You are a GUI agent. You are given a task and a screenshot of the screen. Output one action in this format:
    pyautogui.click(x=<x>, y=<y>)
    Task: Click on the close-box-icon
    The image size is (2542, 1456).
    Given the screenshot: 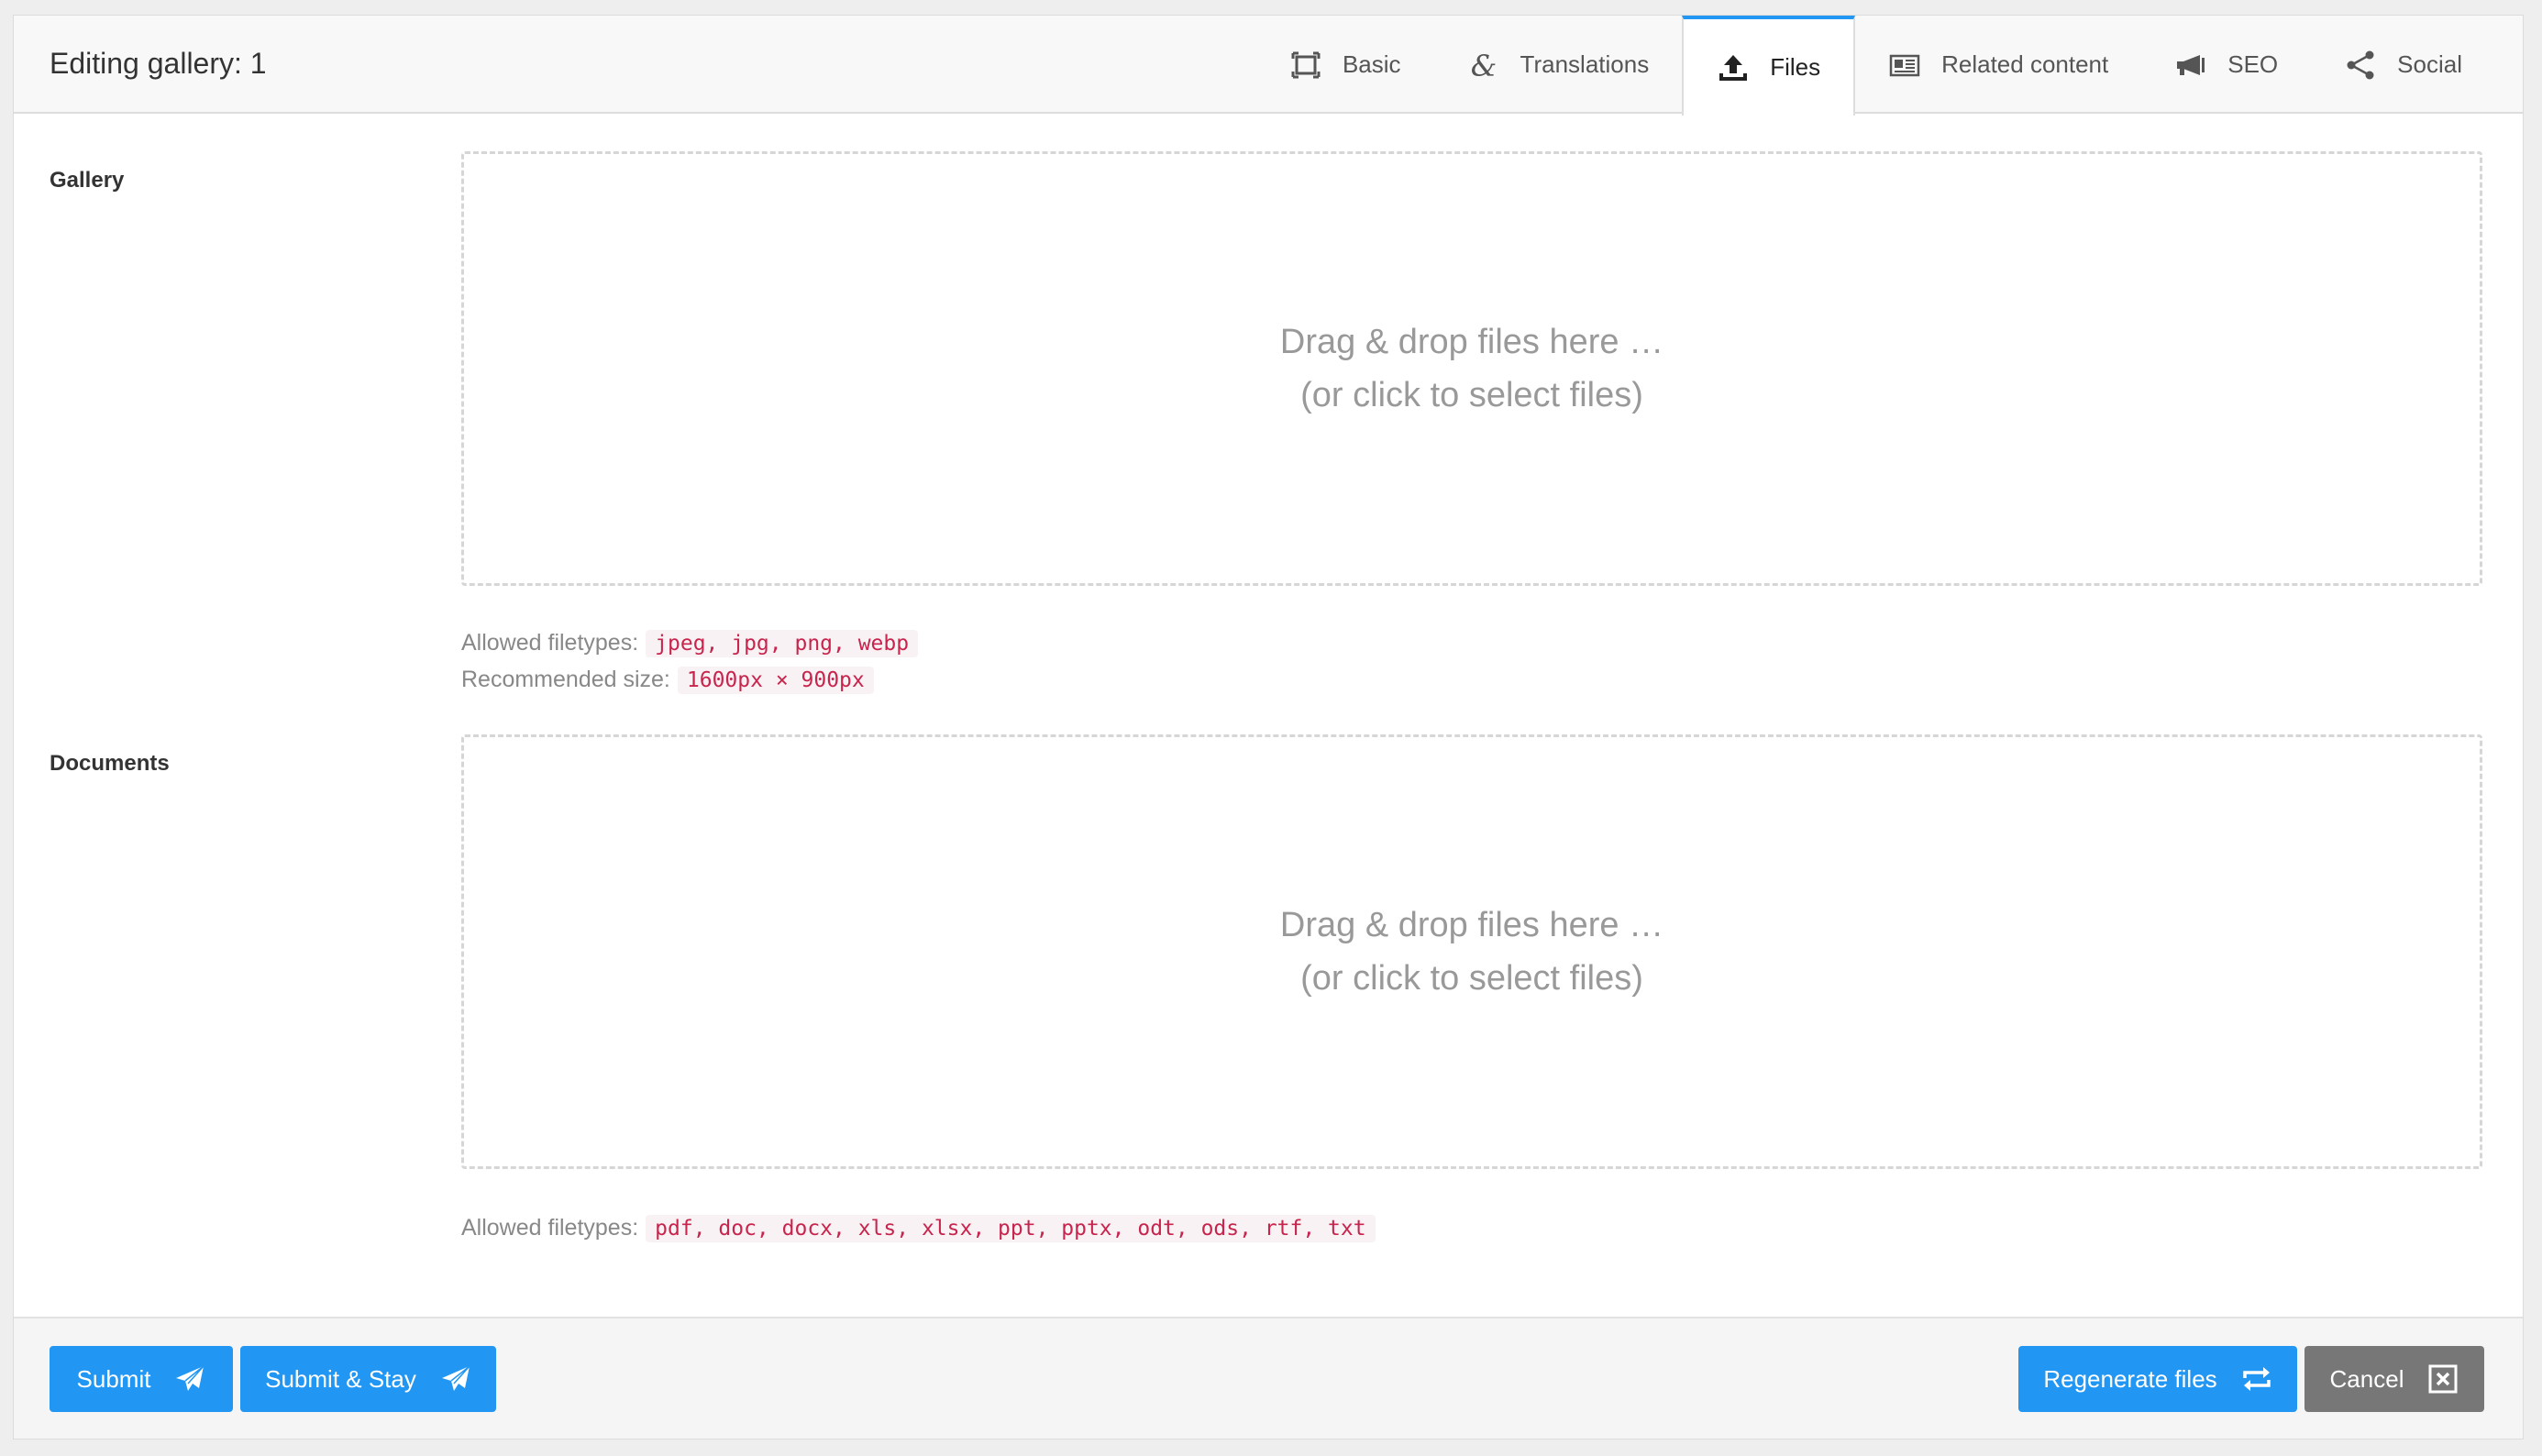 What is the action you would take?
    pyautogui.click(x=2443, y=1379)
    